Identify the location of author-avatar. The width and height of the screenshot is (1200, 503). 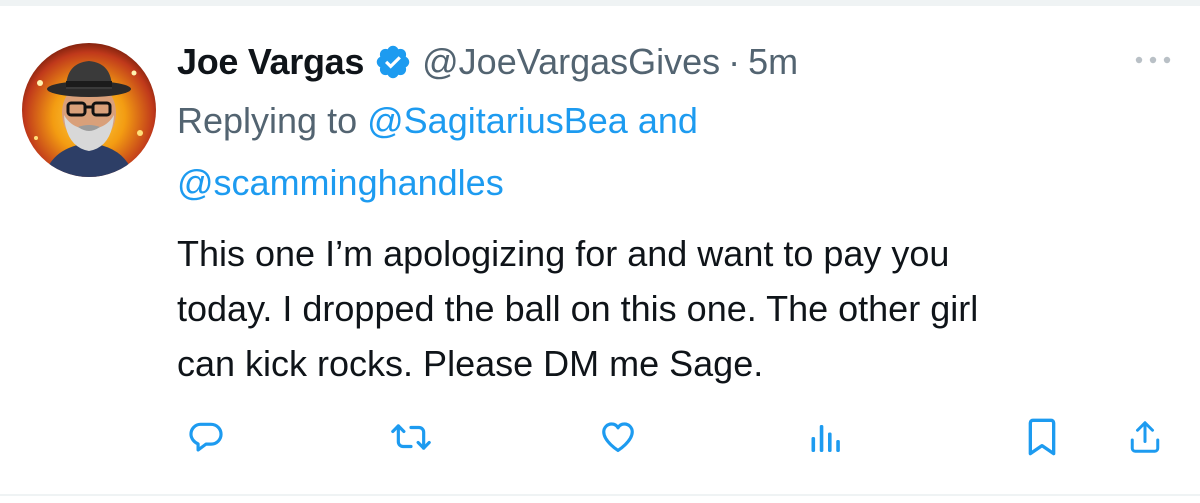
(89, 110).